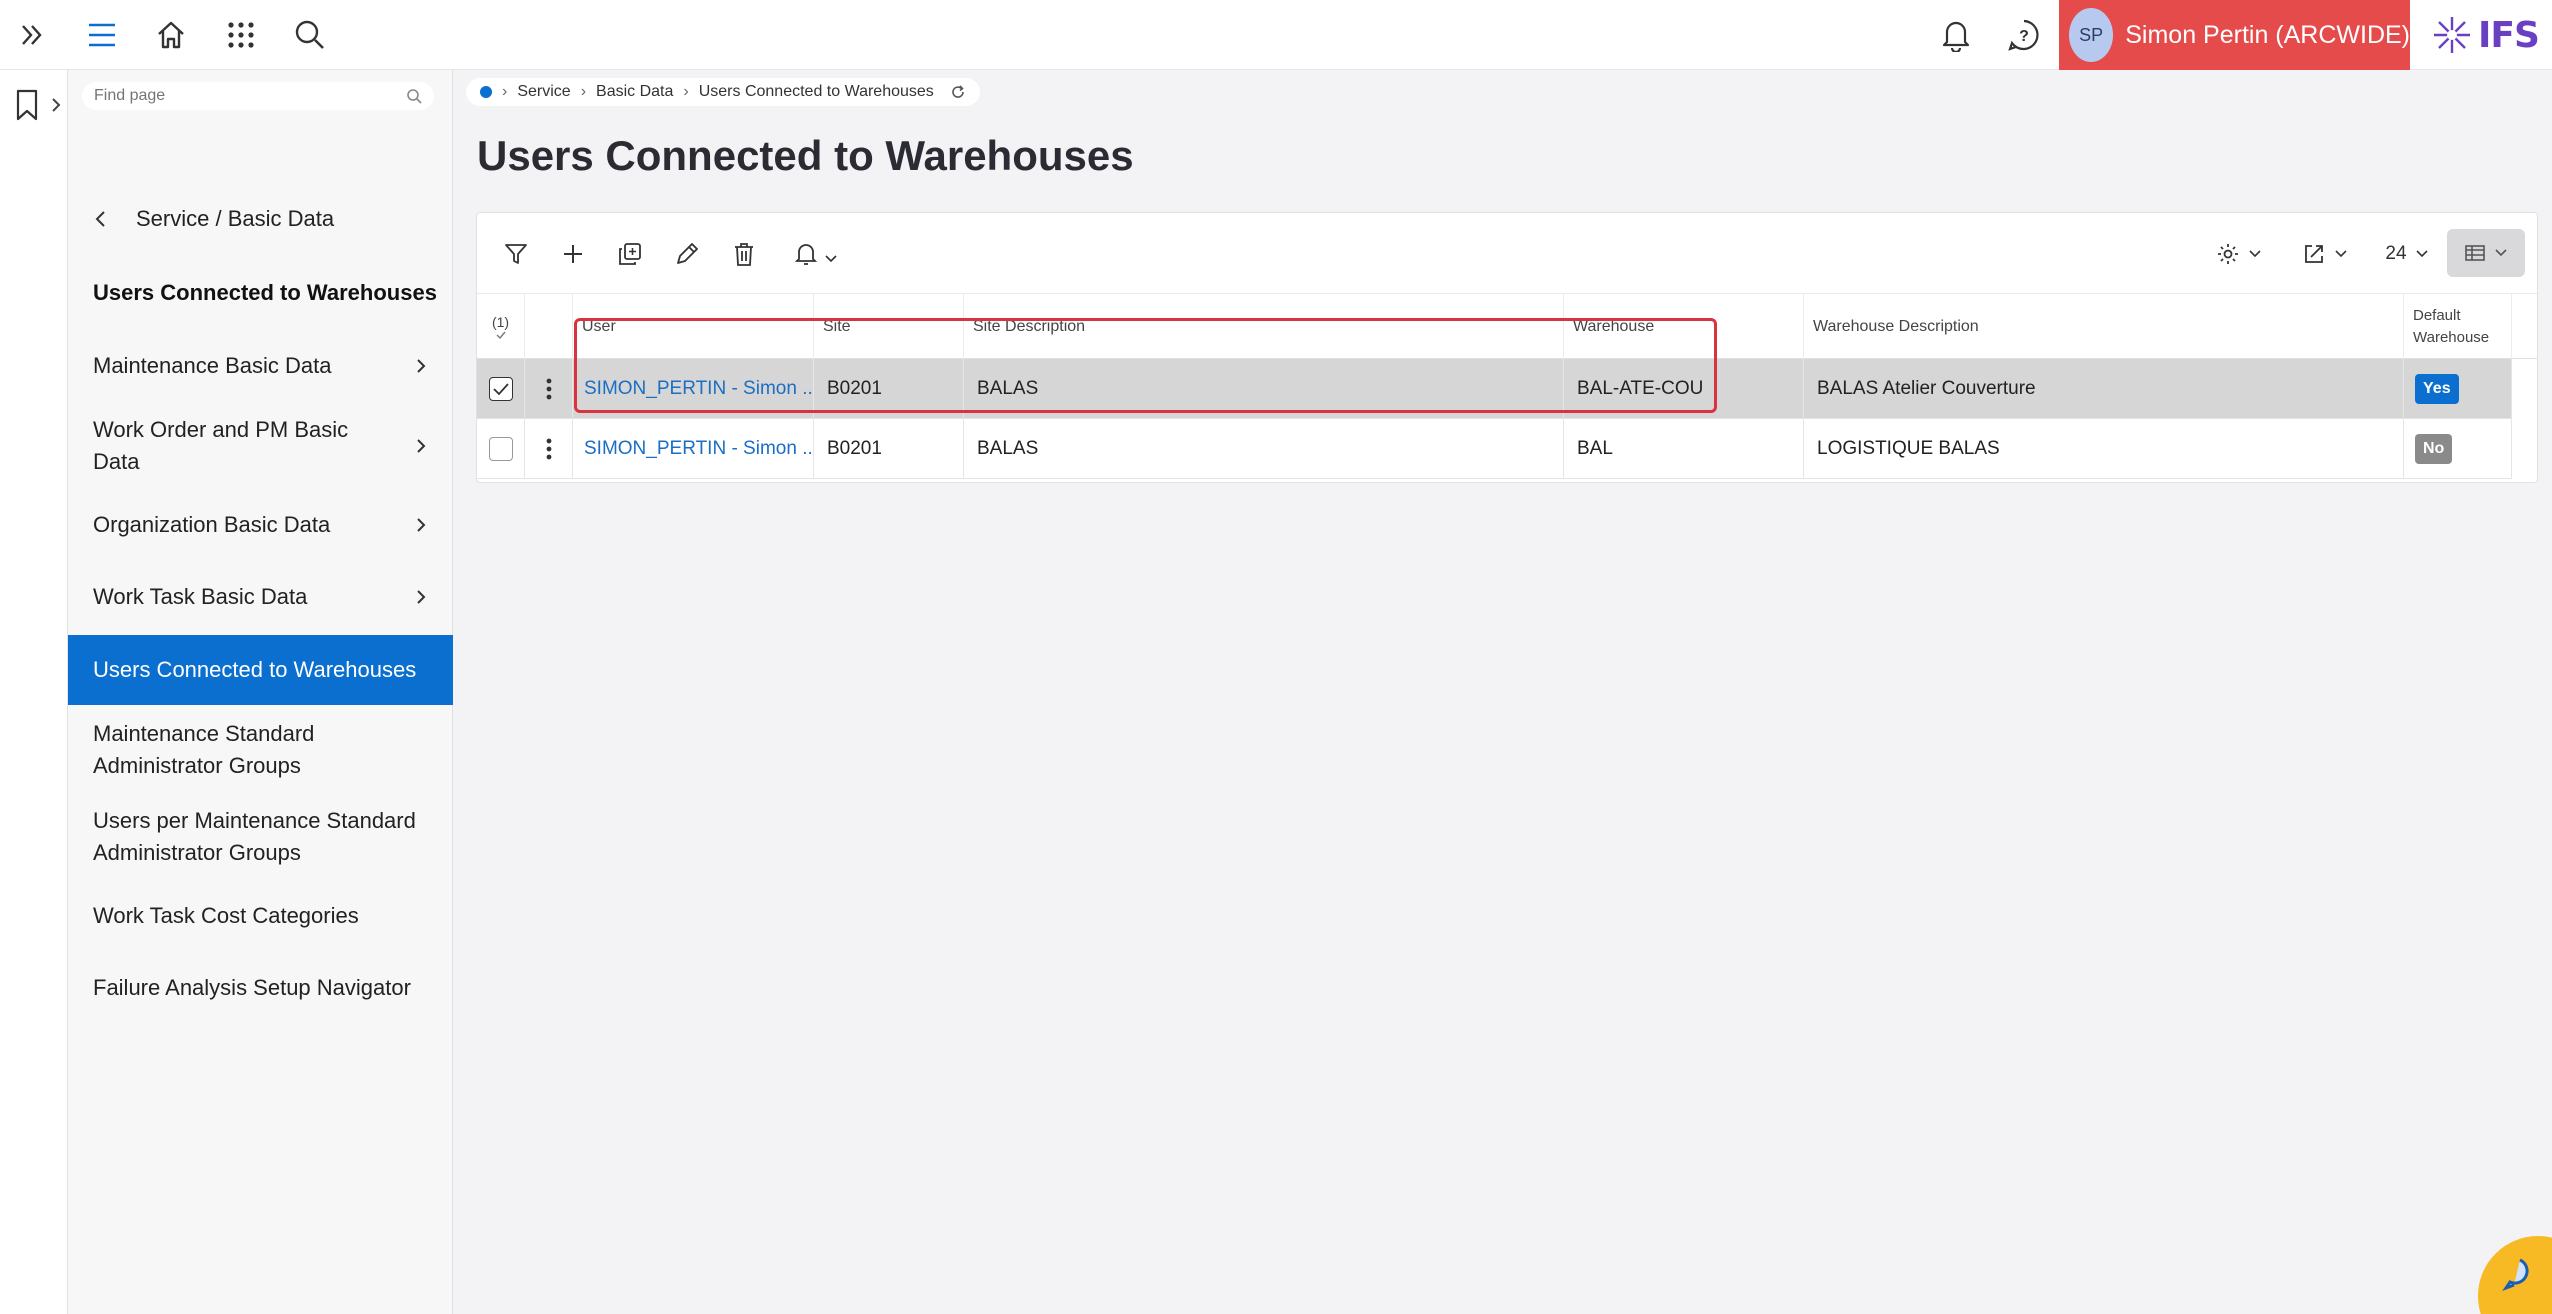 The height and width of the screenshot is (1314, 2552). Describe the element at coordinates (516, 254) in the screenshot. I see `filter-icon` at that location.